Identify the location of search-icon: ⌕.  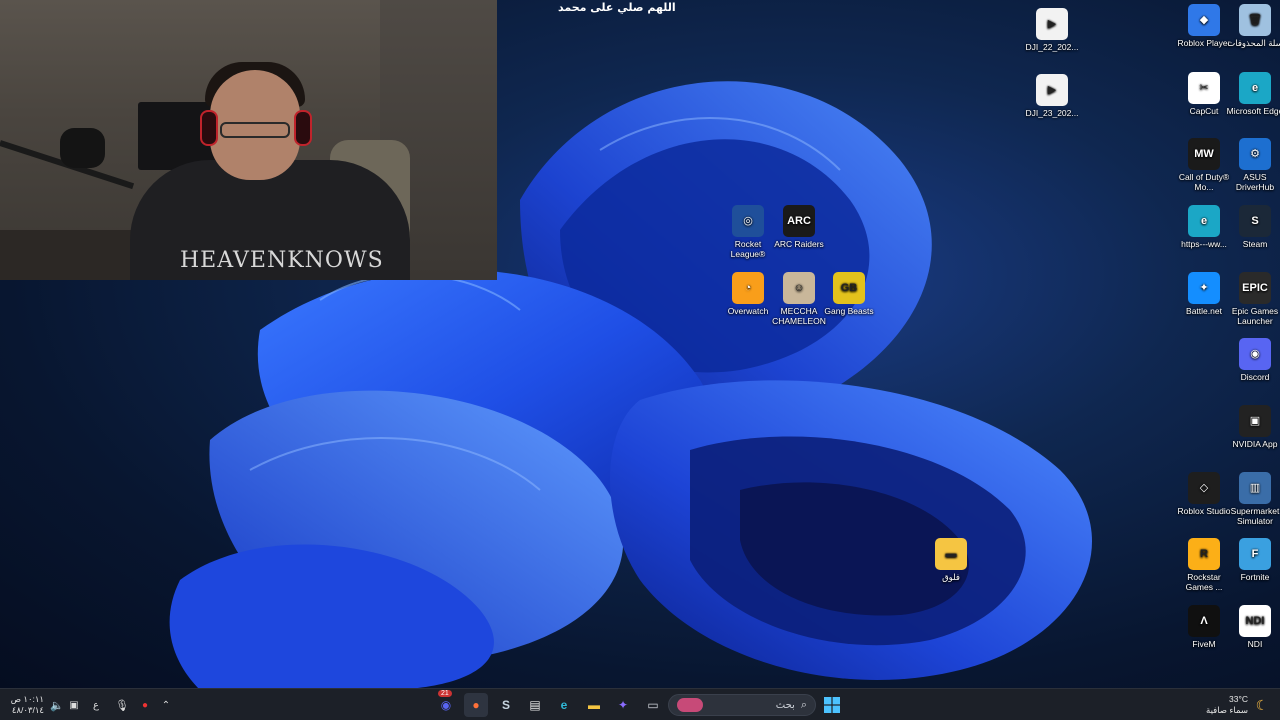
(803, 704).